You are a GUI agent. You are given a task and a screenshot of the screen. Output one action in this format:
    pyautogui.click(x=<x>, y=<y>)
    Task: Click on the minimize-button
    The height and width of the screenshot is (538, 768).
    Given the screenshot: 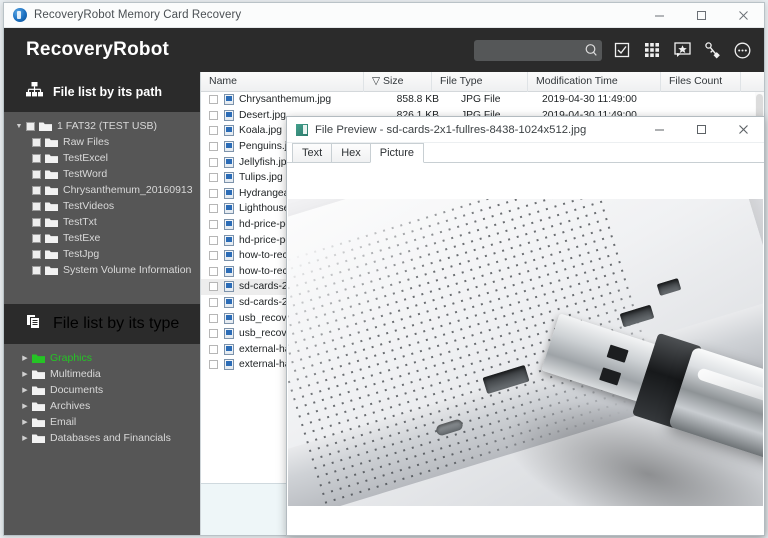 What is the action you would take?
    pyautogui.click(x=659, y=15)
    